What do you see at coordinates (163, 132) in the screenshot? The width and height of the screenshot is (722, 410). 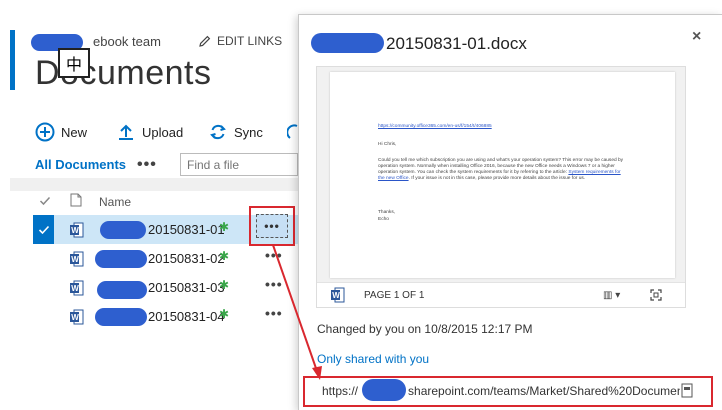 I see `upload-label: Upload` at bounding box center [163, 132].